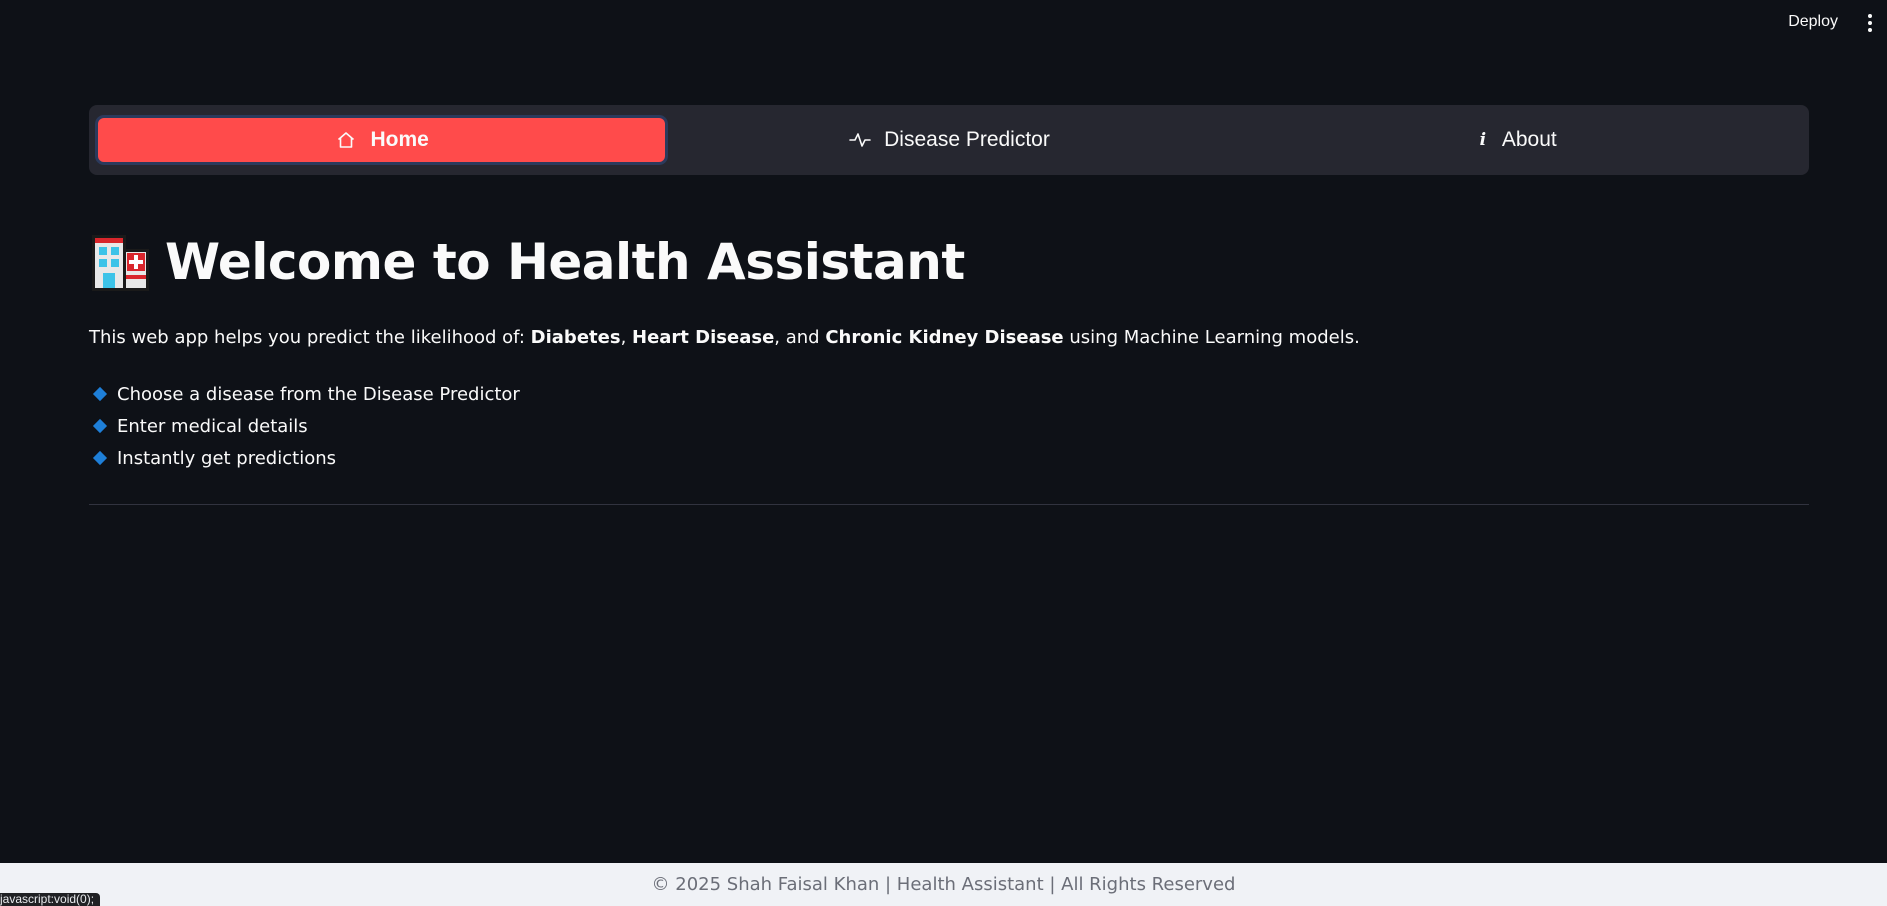 The width and height of the screenshot is (1887, 906). Describe the element at coordinates (949, 458) in the screenshot. I see `list-item: Instantly get predictions` at that location.